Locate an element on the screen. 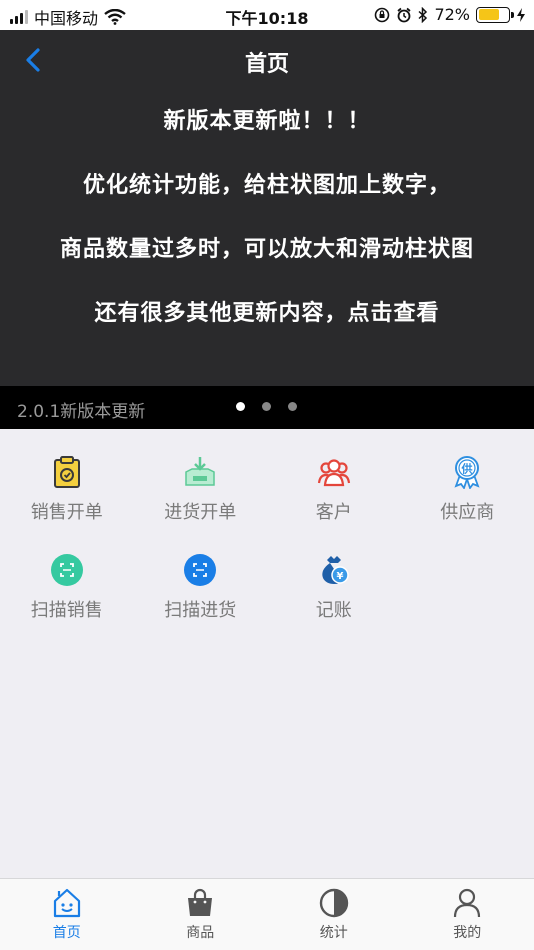 This screenshot has height=950, width=534. carousel-caption: 2.0.1新版本更新 is located at coordinates (81, 412).